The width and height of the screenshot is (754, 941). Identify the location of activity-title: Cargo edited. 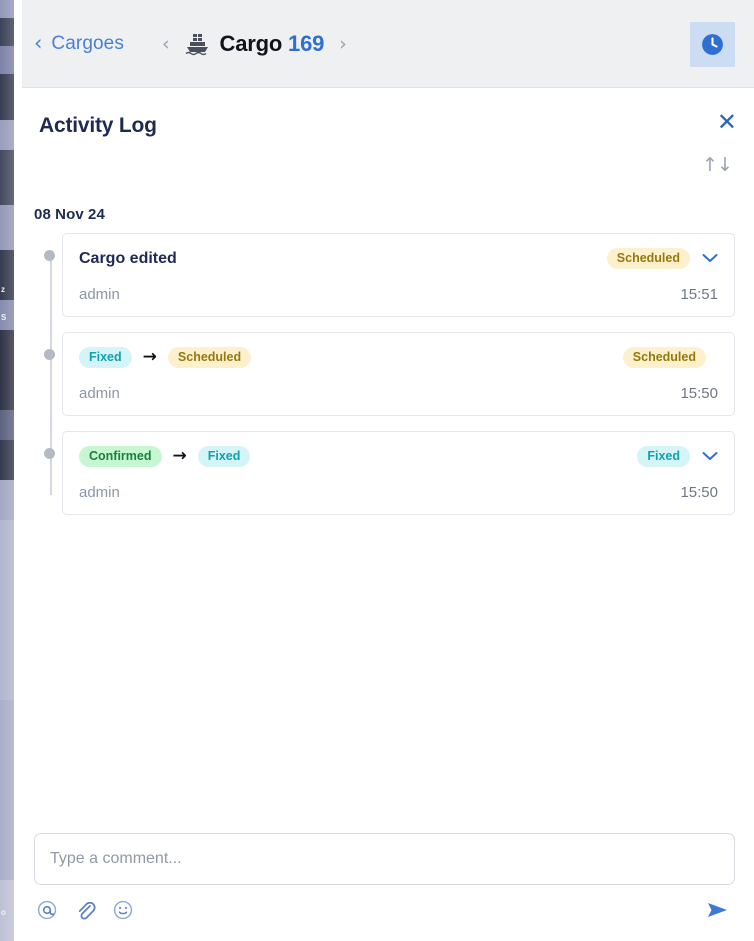
(128, 258).